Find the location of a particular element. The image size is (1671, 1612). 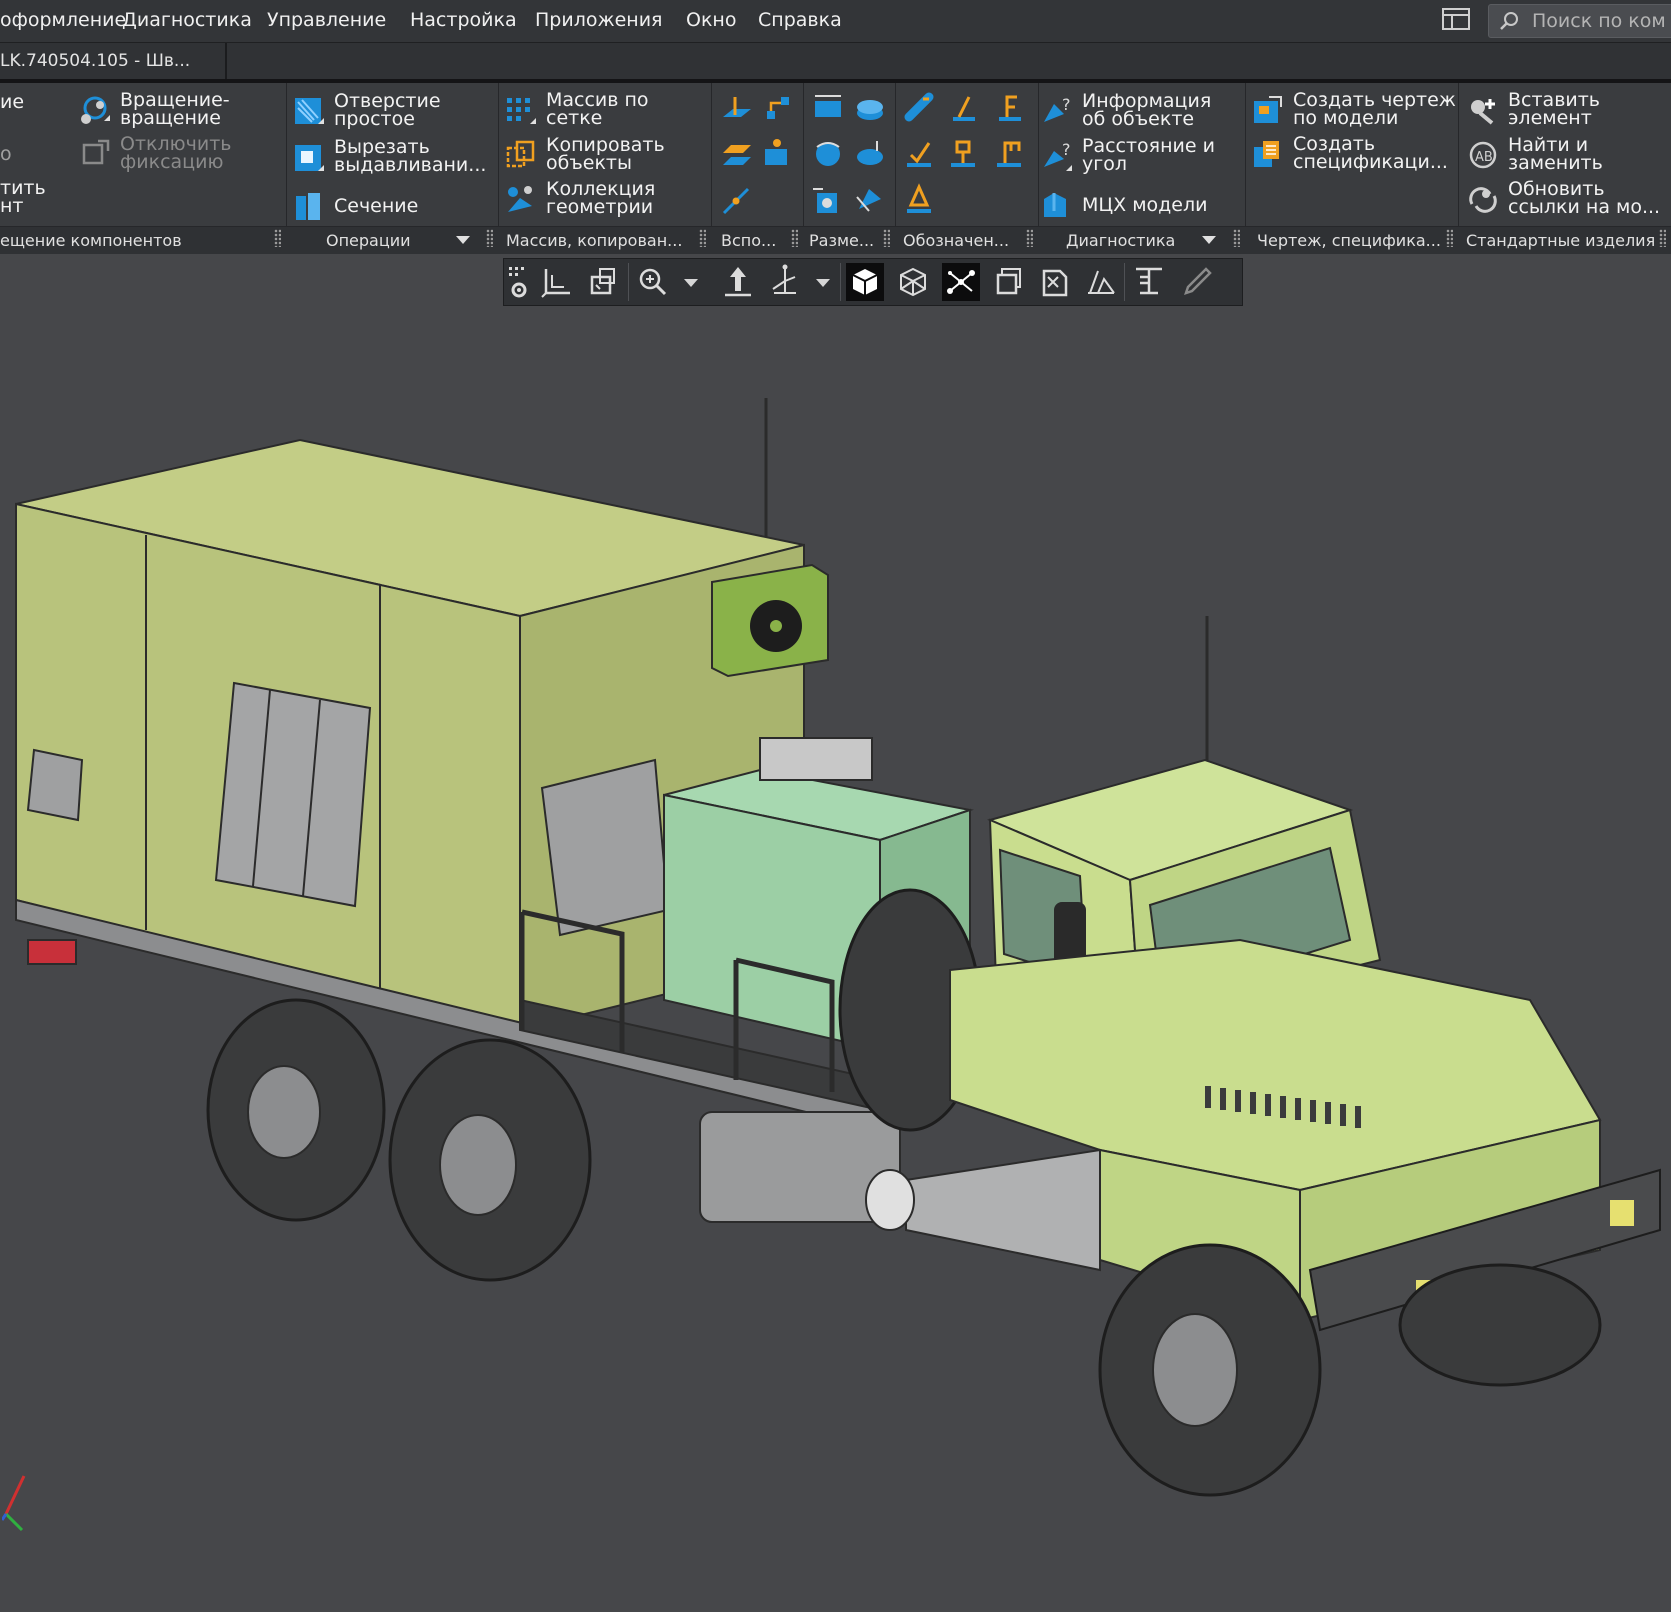

plane-offset-icon is located at coordinates (737, 110).